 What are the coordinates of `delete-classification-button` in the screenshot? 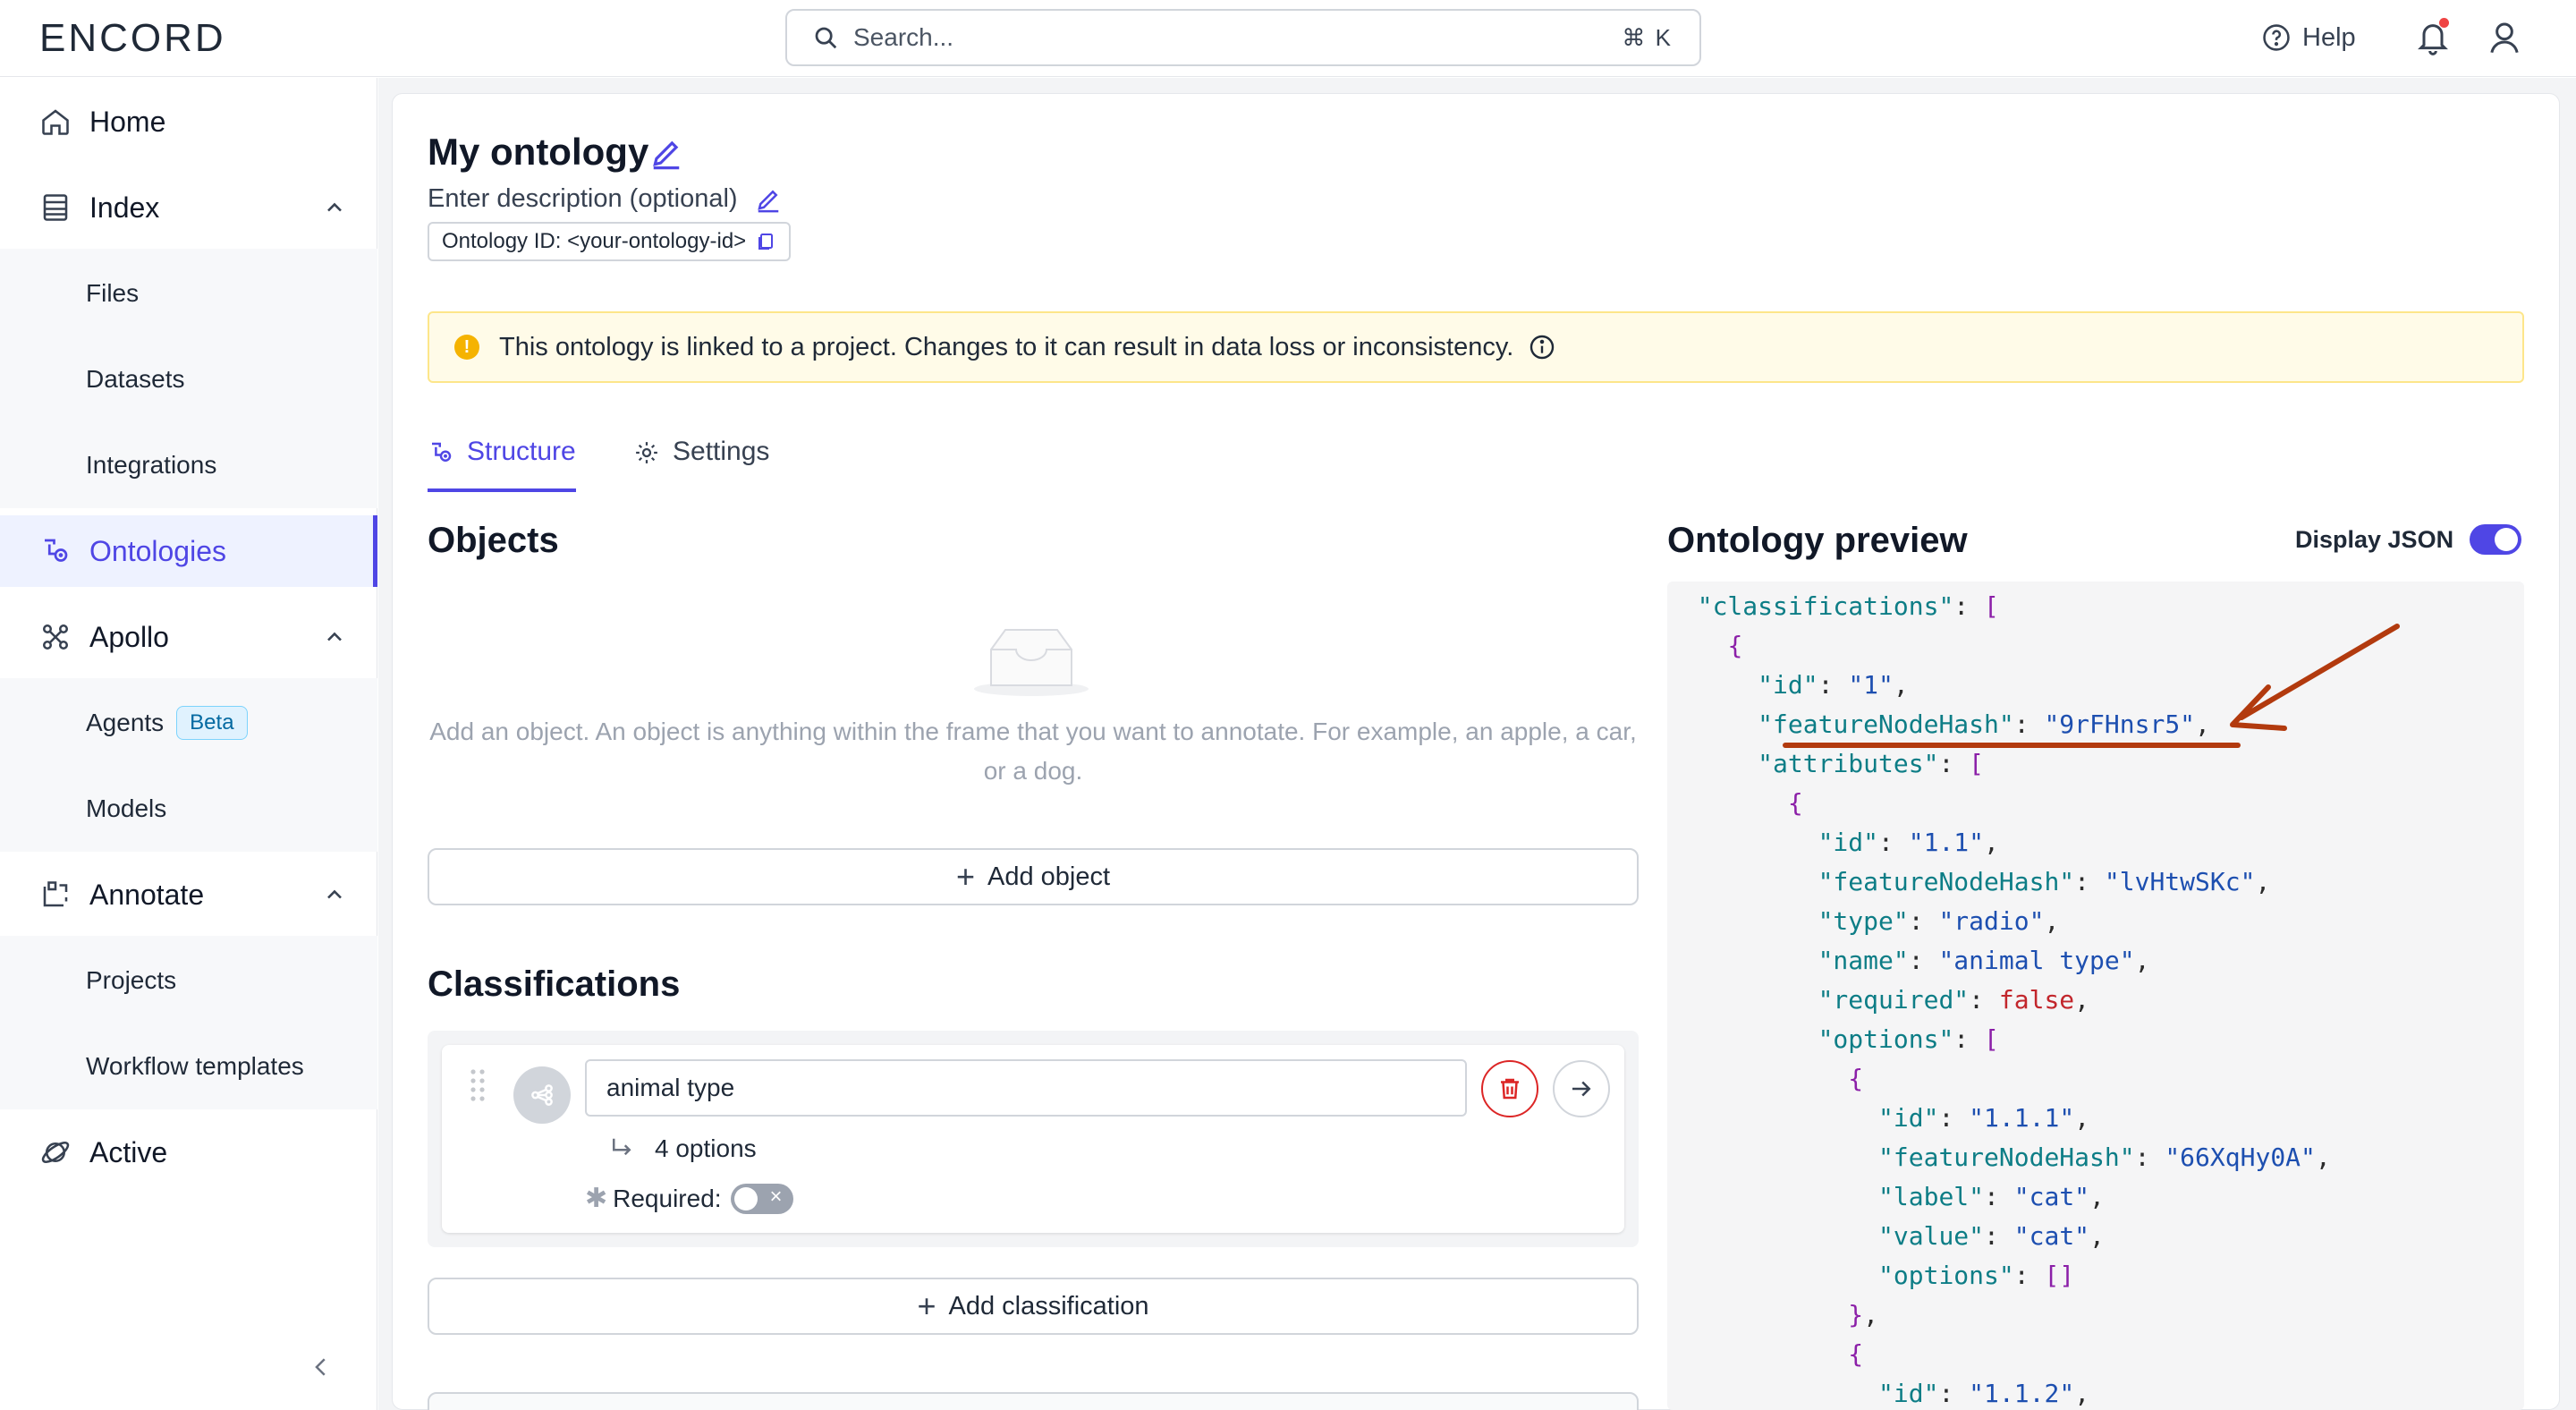 It's located at (1509, 1088).